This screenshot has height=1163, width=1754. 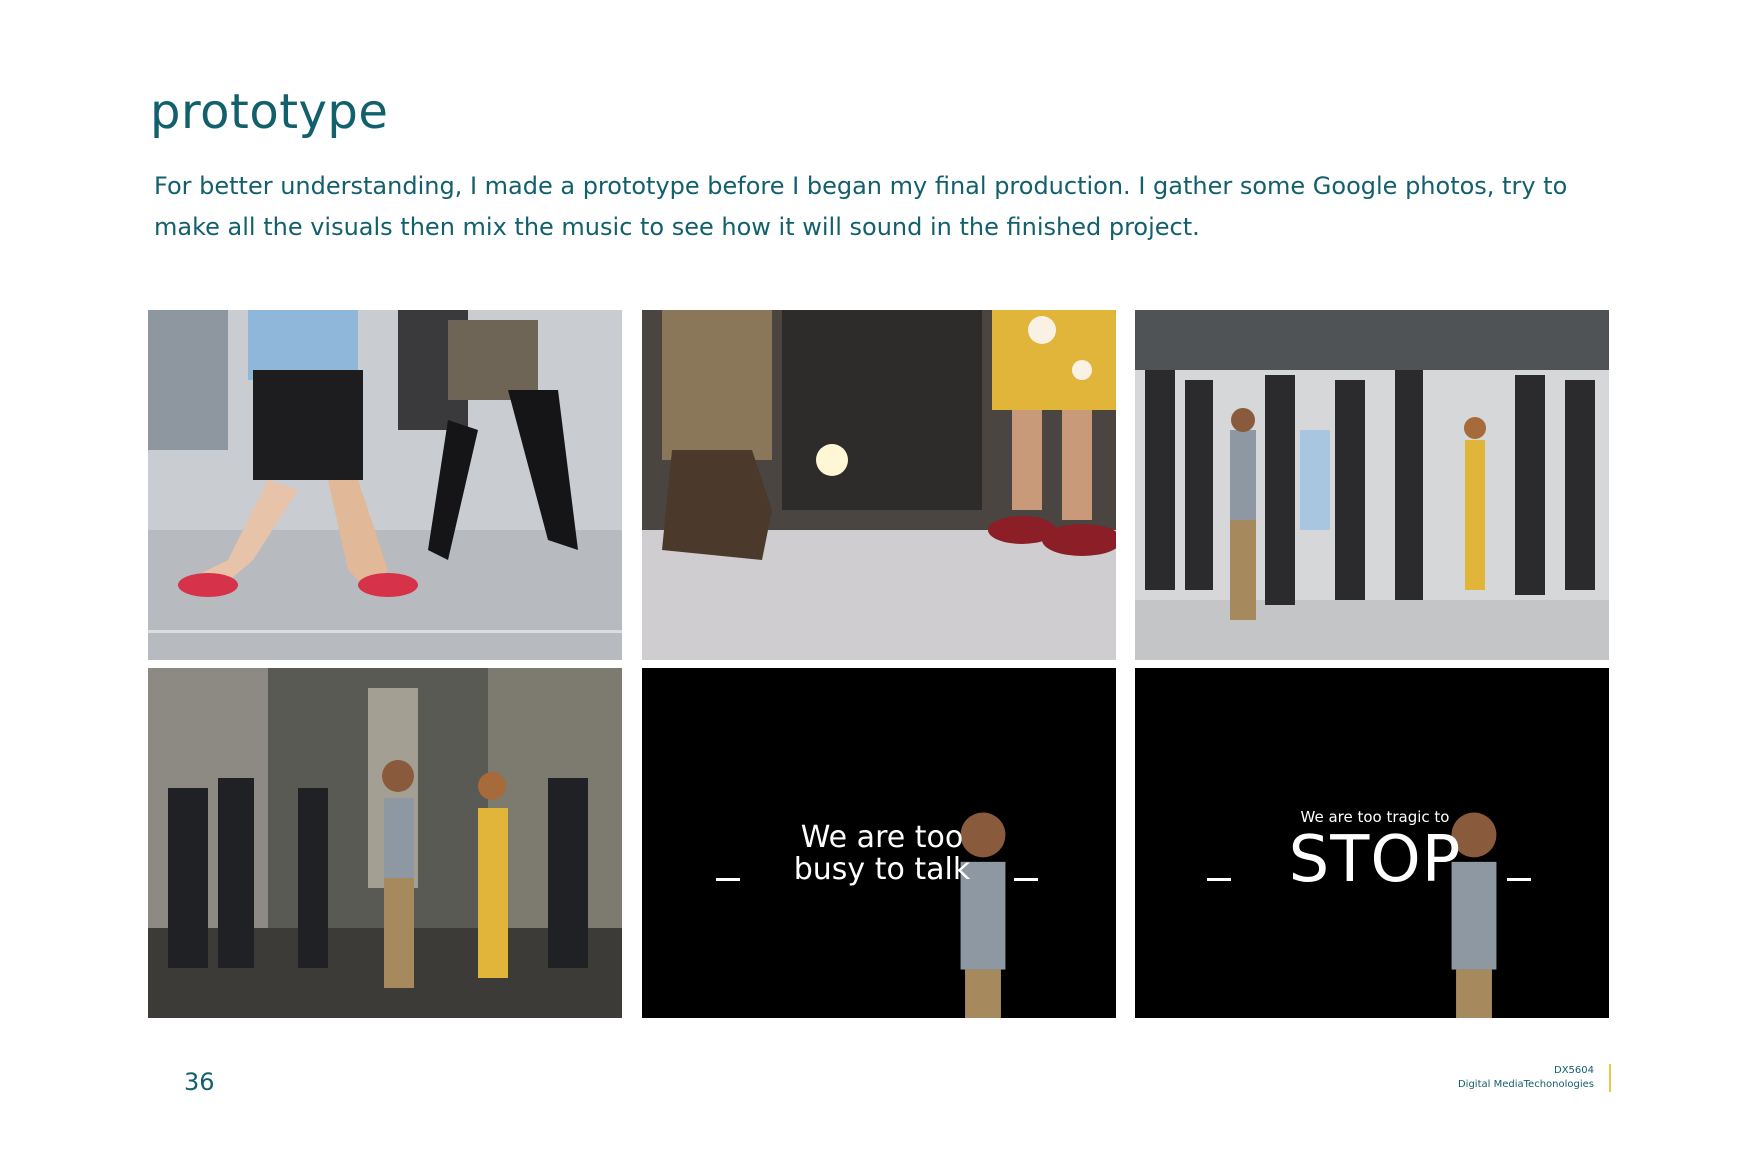 I want to click on footer-course-info: DX5604 Digital MediaTechonologies, so click(x=1530, y=1078).